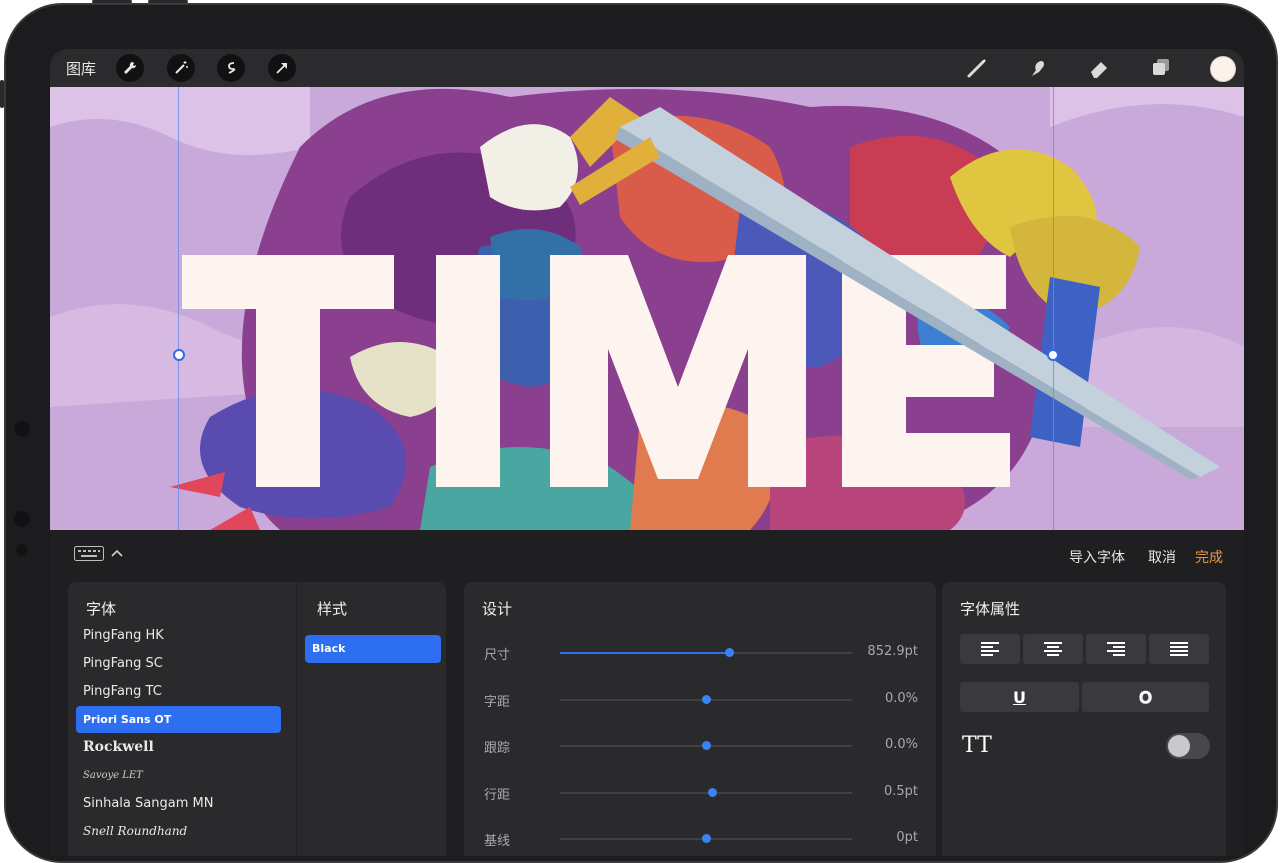  I want to click on fonts-heading: 字体, so click(101, 609).